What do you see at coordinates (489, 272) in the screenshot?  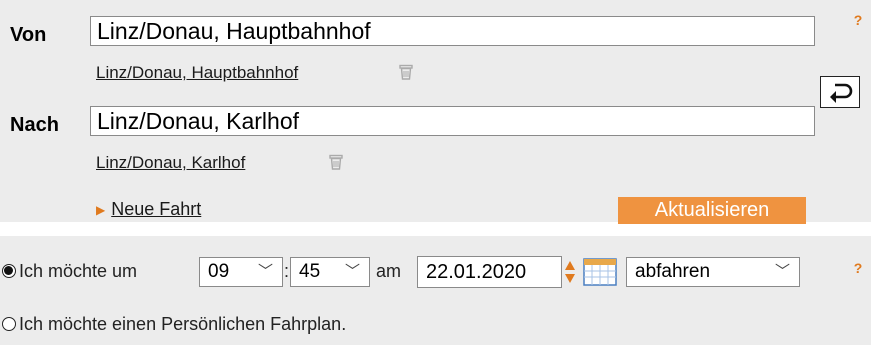 I see `date-input: 22.01.2020` at bounding box center [489, 272].